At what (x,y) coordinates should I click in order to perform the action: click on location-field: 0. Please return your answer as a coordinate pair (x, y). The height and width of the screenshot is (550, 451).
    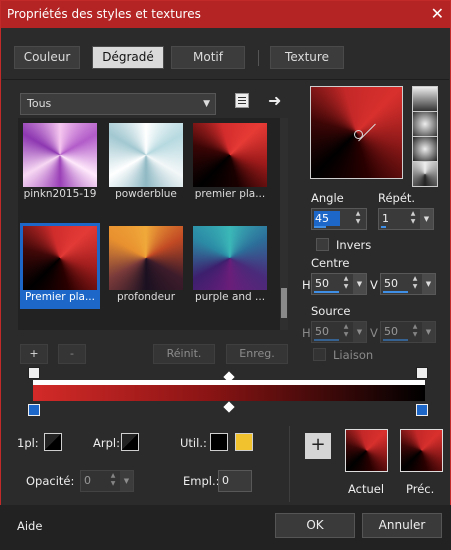
    Looking at the image, I should click on (235, 481).